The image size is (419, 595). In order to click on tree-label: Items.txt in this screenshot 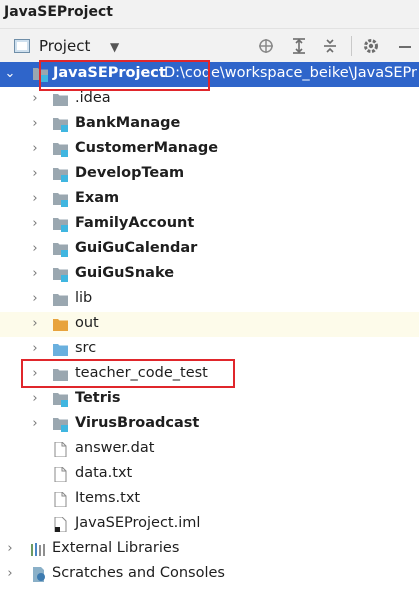, I will do `click(108, 498)`.